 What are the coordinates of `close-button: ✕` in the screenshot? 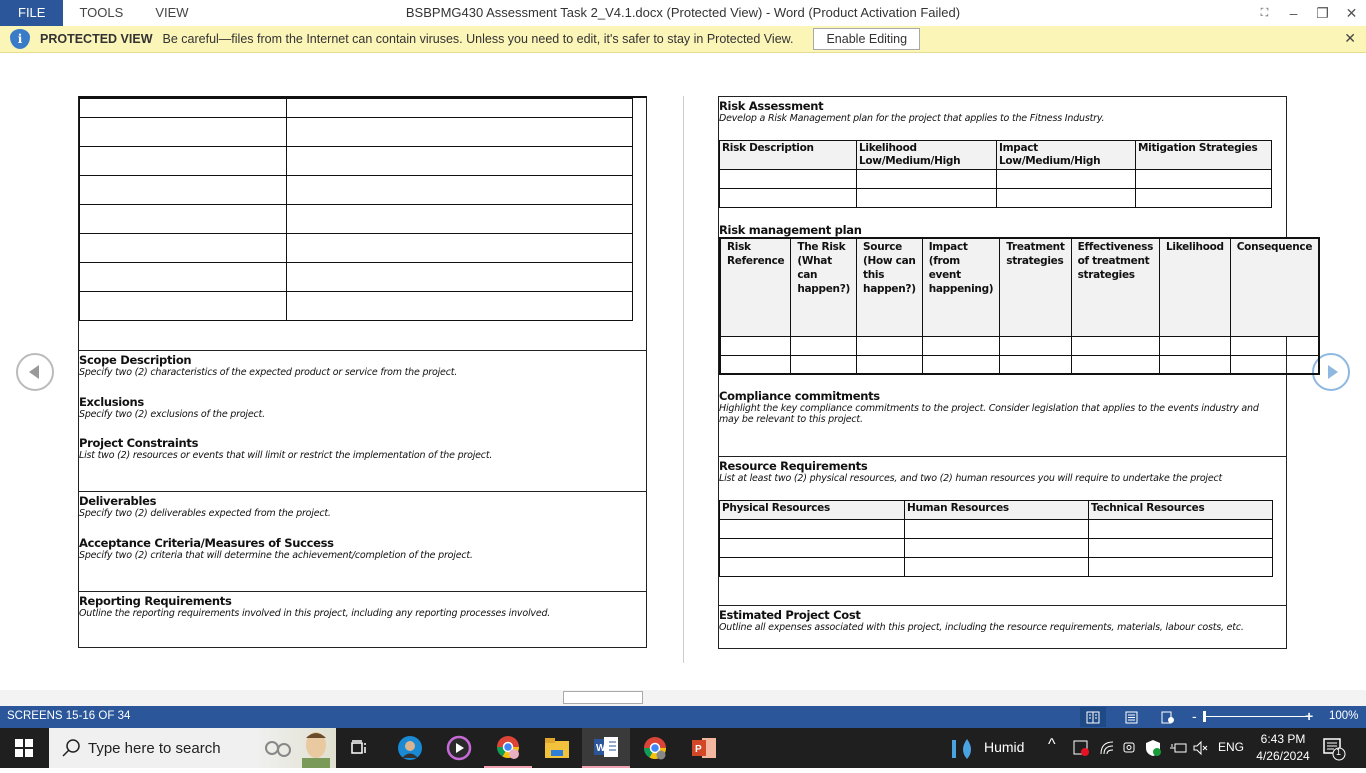 It's located at (1351, 13).